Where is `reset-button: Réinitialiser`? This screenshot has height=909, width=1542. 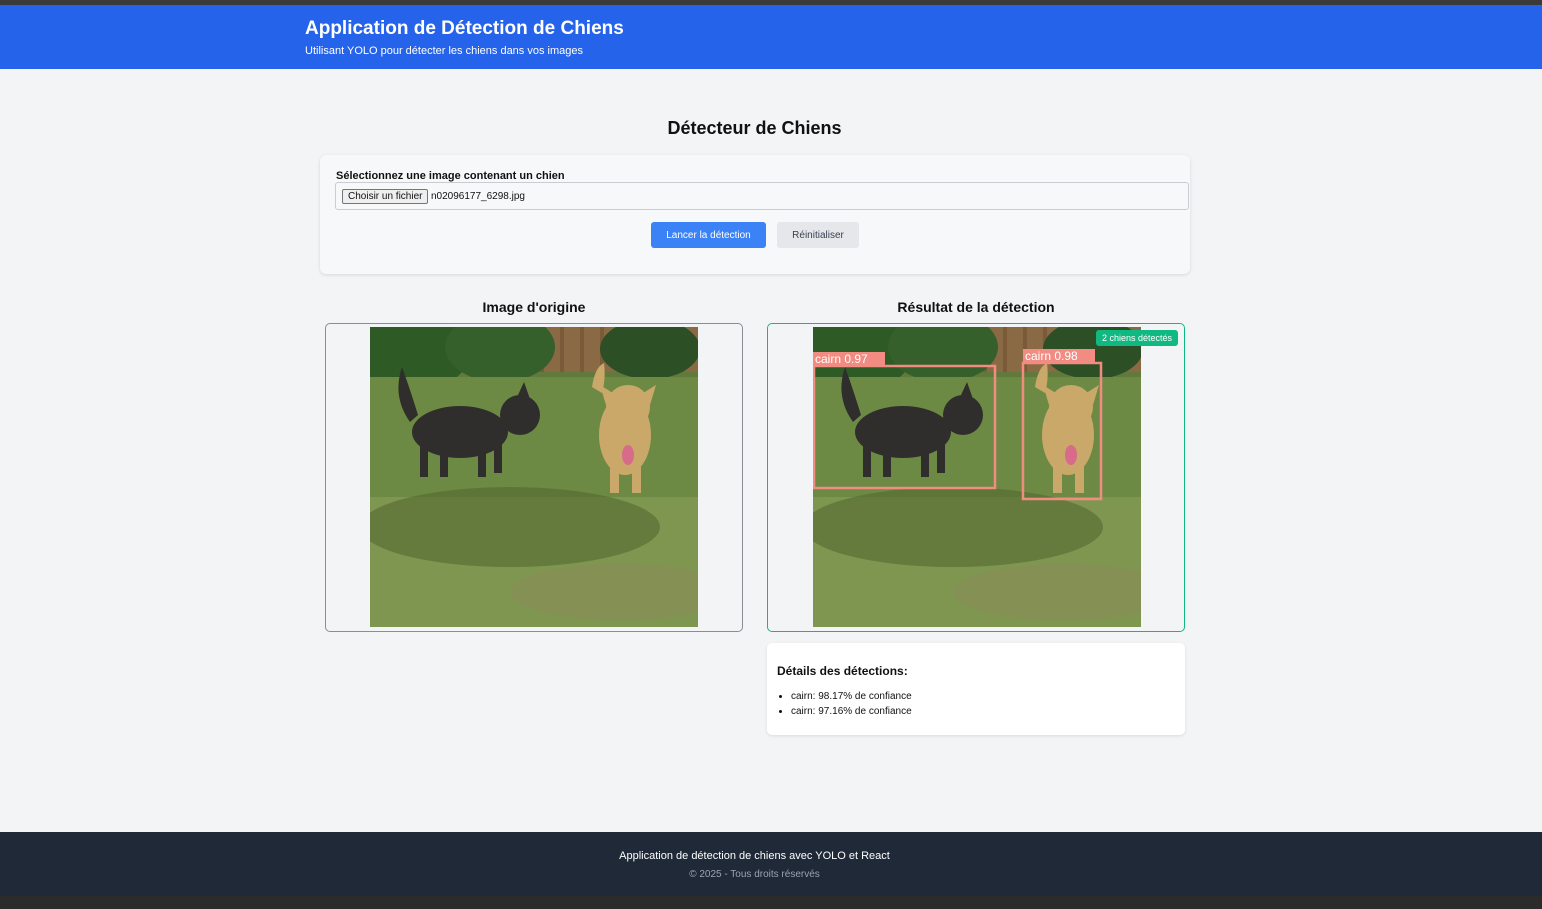 reset-button: Réinitialiser is located at coordinates (818, 235).